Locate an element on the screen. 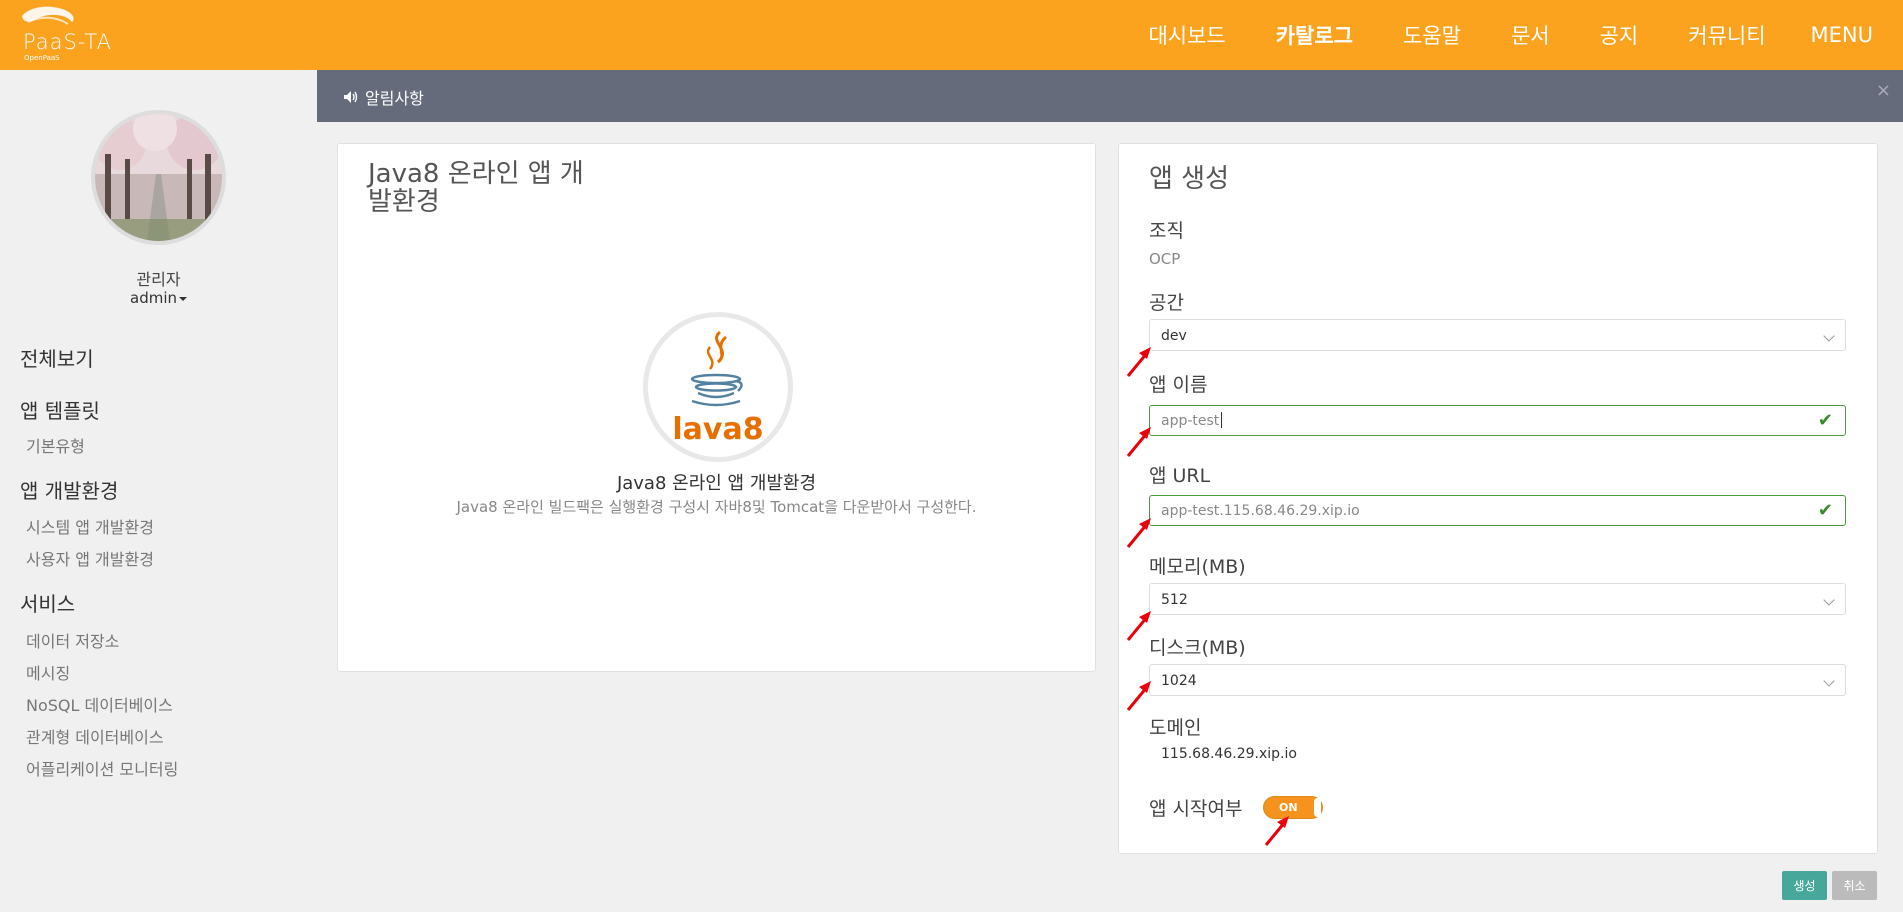 The width and height of the screenshot is (1903, 912). app-url-value: app-test.115.68.46.29.xip.io is located at coordinates (1260, 511).